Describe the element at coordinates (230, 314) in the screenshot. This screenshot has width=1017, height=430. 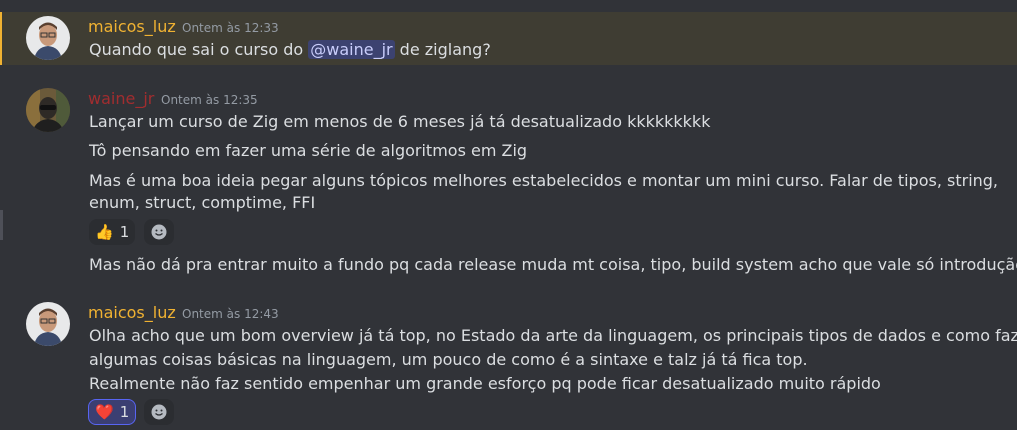
I see `timestamp: Ontem às 12:43` at that location.